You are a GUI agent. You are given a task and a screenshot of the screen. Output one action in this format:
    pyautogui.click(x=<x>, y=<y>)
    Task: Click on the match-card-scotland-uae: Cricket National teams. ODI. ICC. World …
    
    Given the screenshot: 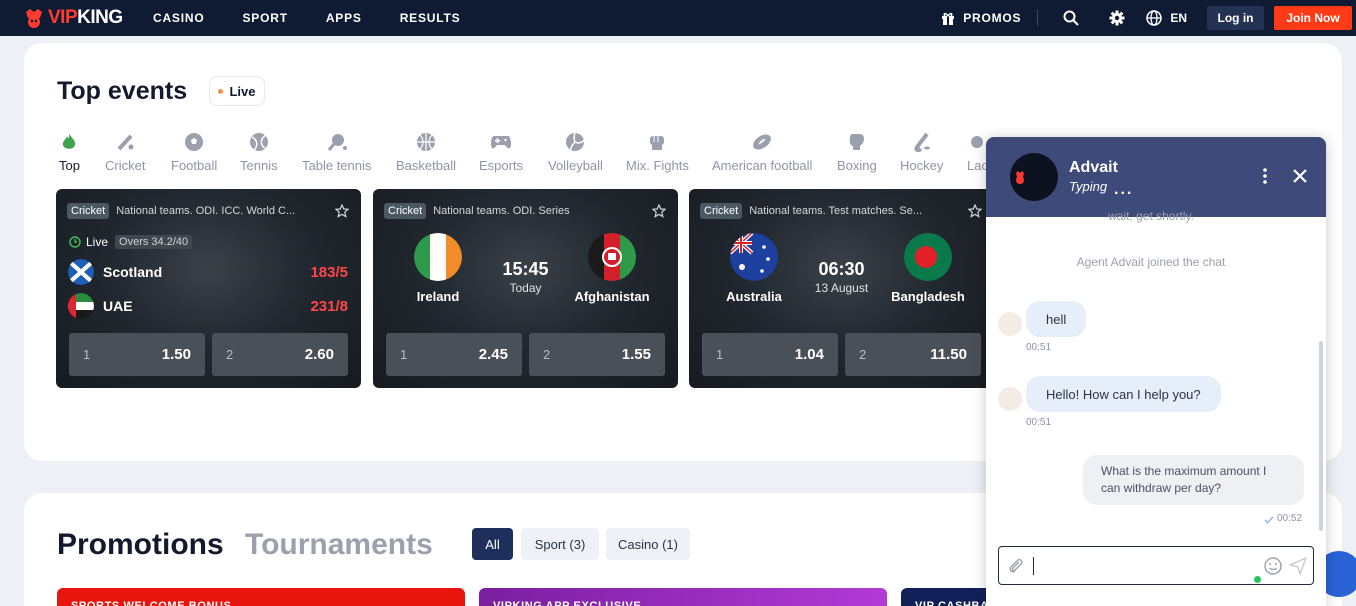 What is the action you would take?
    pyautogui.click(x=208, y=288)
    